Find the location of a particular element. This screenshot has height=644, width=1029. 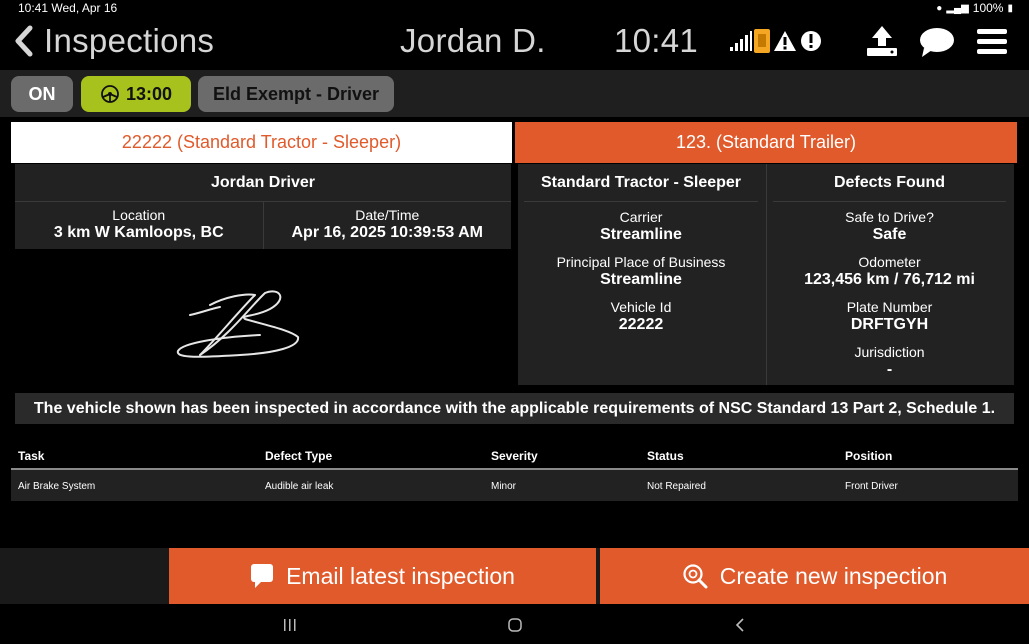

connection-status is located at coordinates (776, 41).